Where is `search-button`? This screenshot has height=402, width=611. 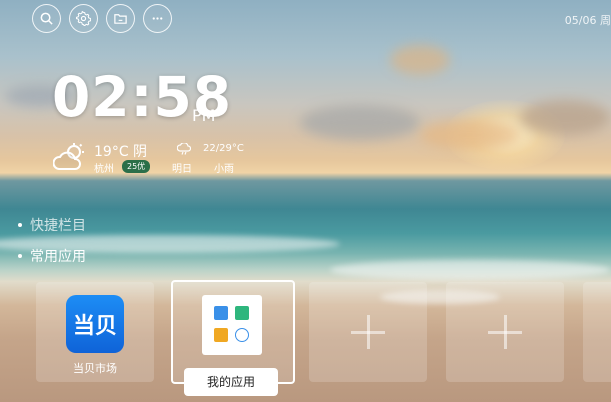
search-button is located at coordinates (46, 18).